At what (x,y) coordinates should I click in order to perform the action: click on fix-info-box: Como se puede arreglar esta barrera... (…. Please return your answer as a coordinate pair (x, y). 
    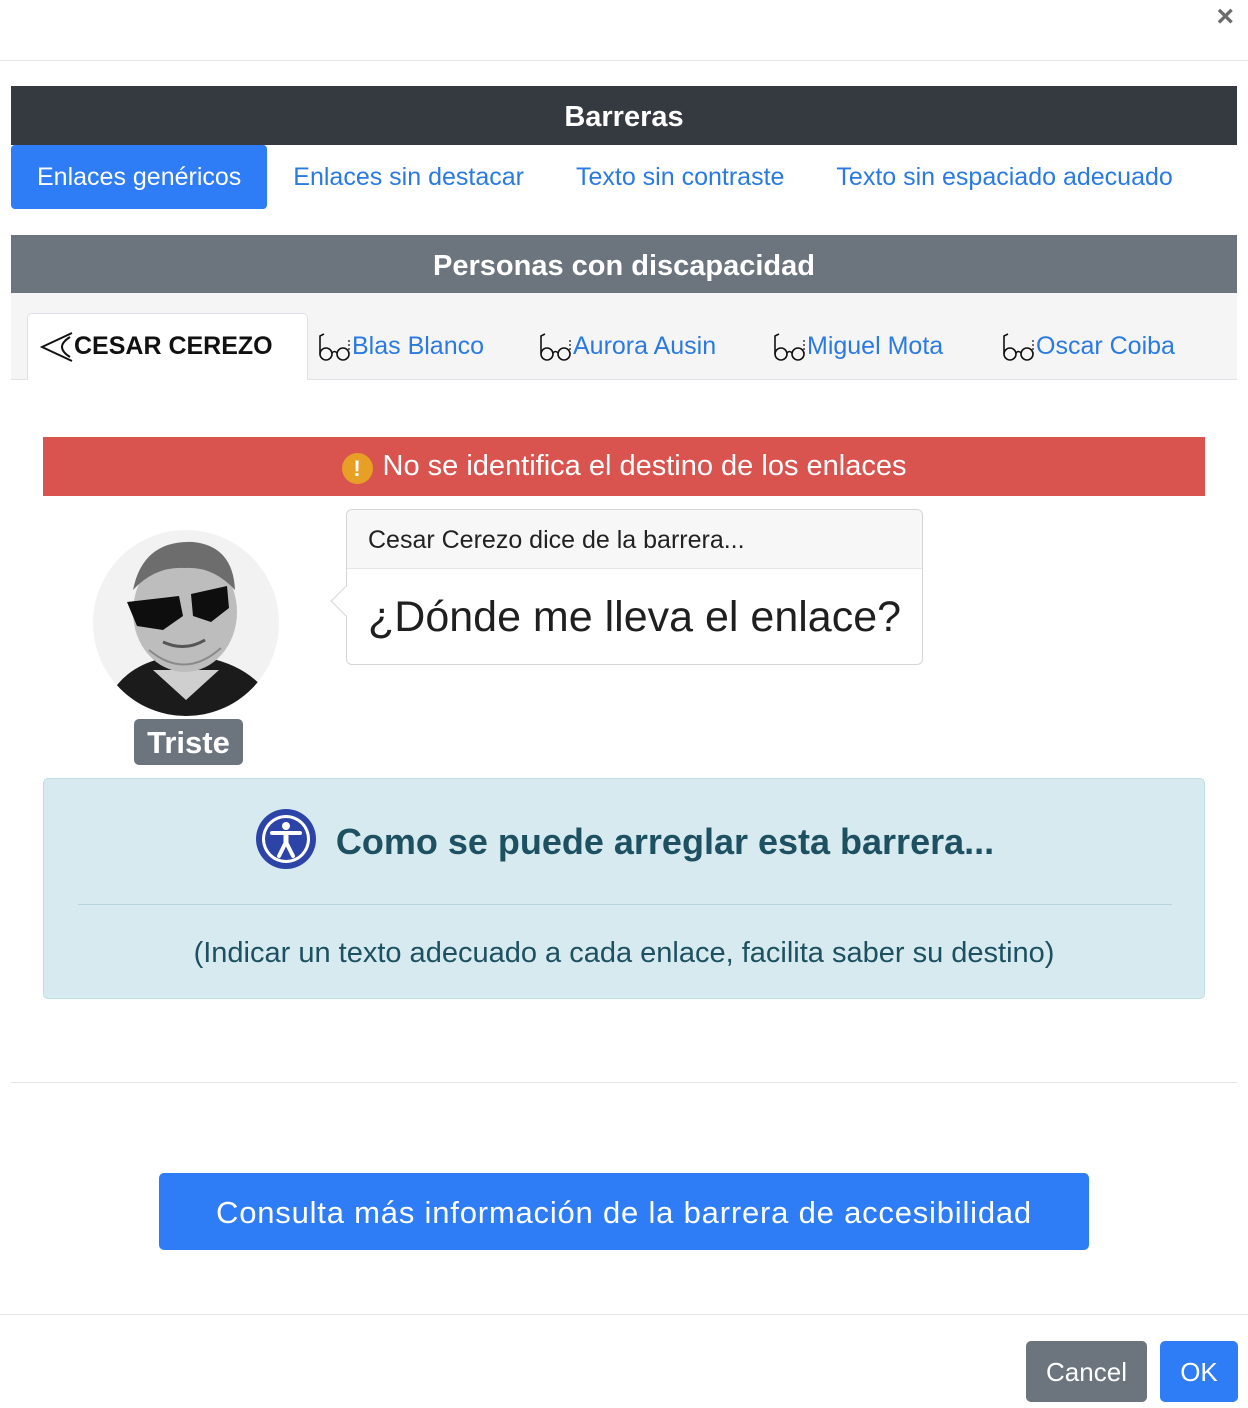
    Looking at the image, I should click on (624, 888).